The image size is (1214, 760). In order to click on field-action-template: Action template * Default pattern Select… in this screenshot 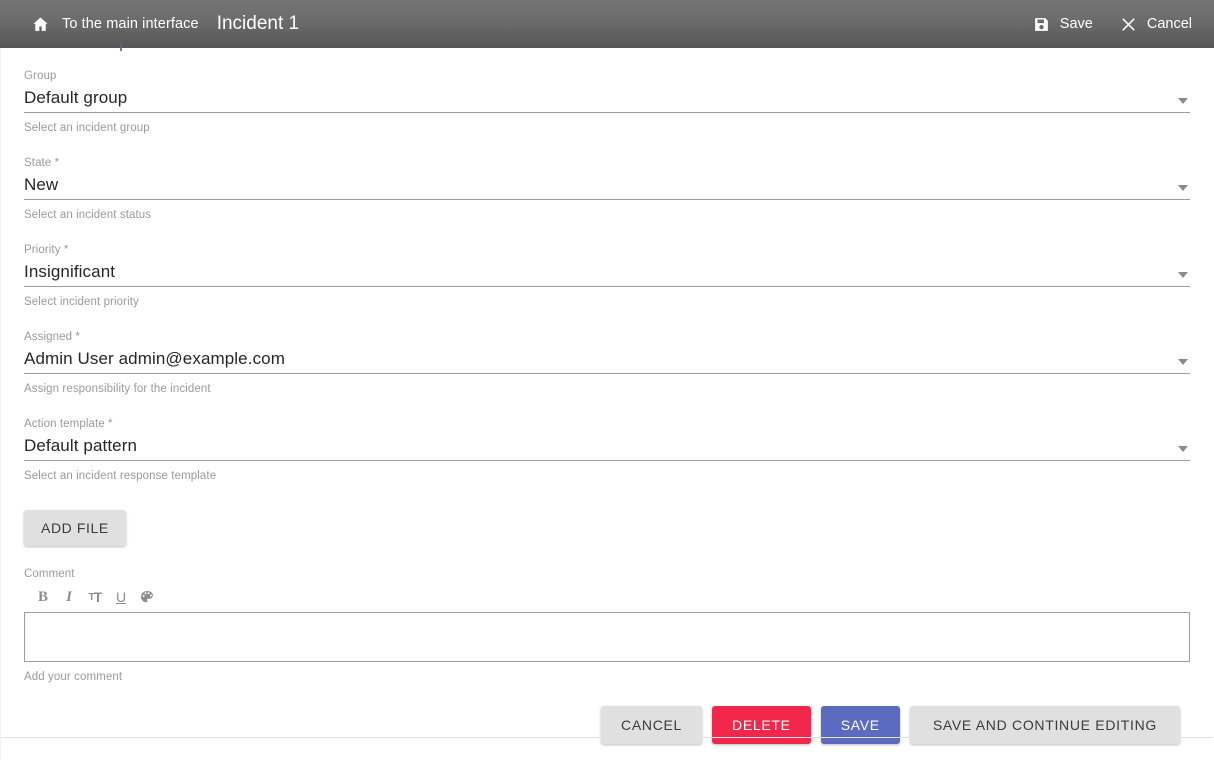, I will do `click(607, 439)`.